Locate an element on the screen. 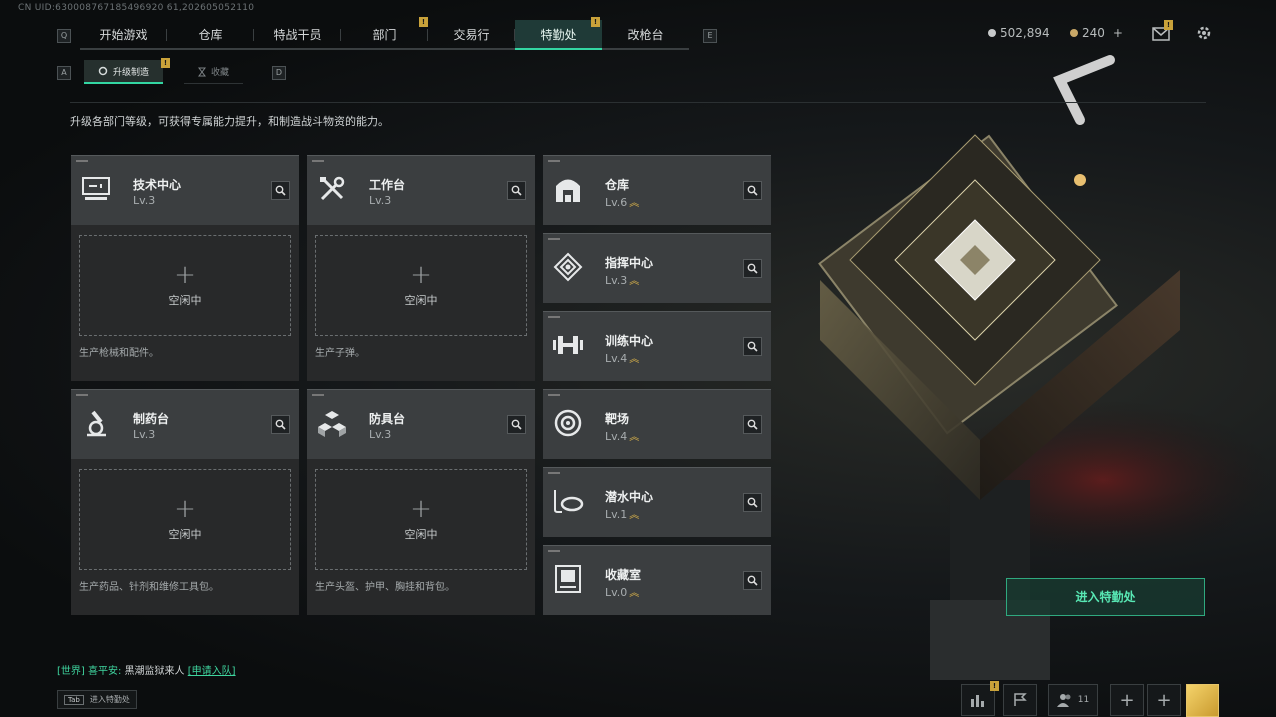  computer-icon is located at coordinates (96, 189).